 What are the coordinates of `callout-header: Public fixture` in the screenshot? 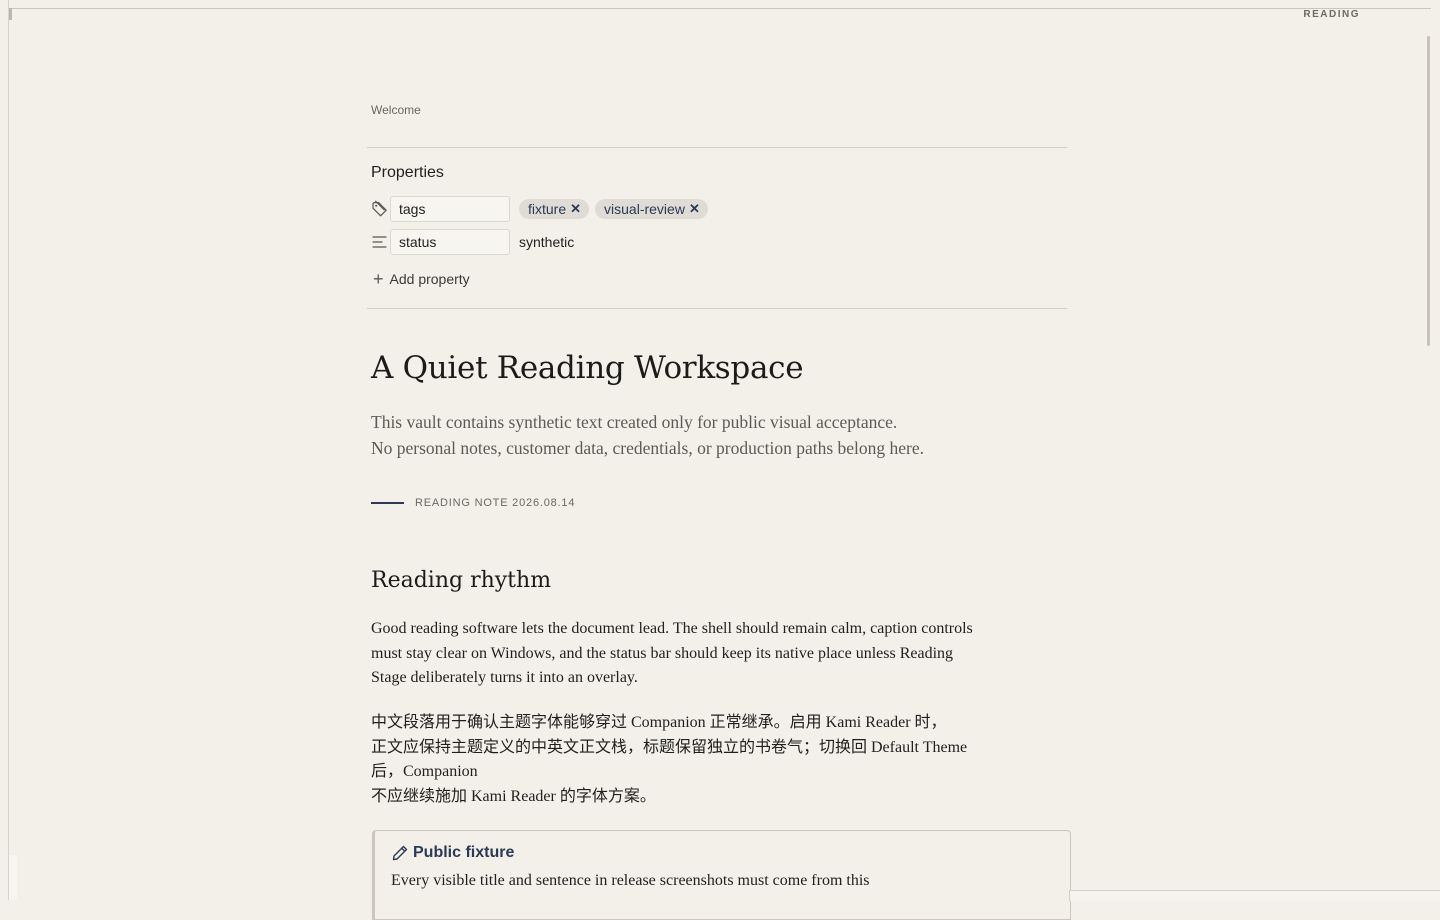 It's located at (452, 853).